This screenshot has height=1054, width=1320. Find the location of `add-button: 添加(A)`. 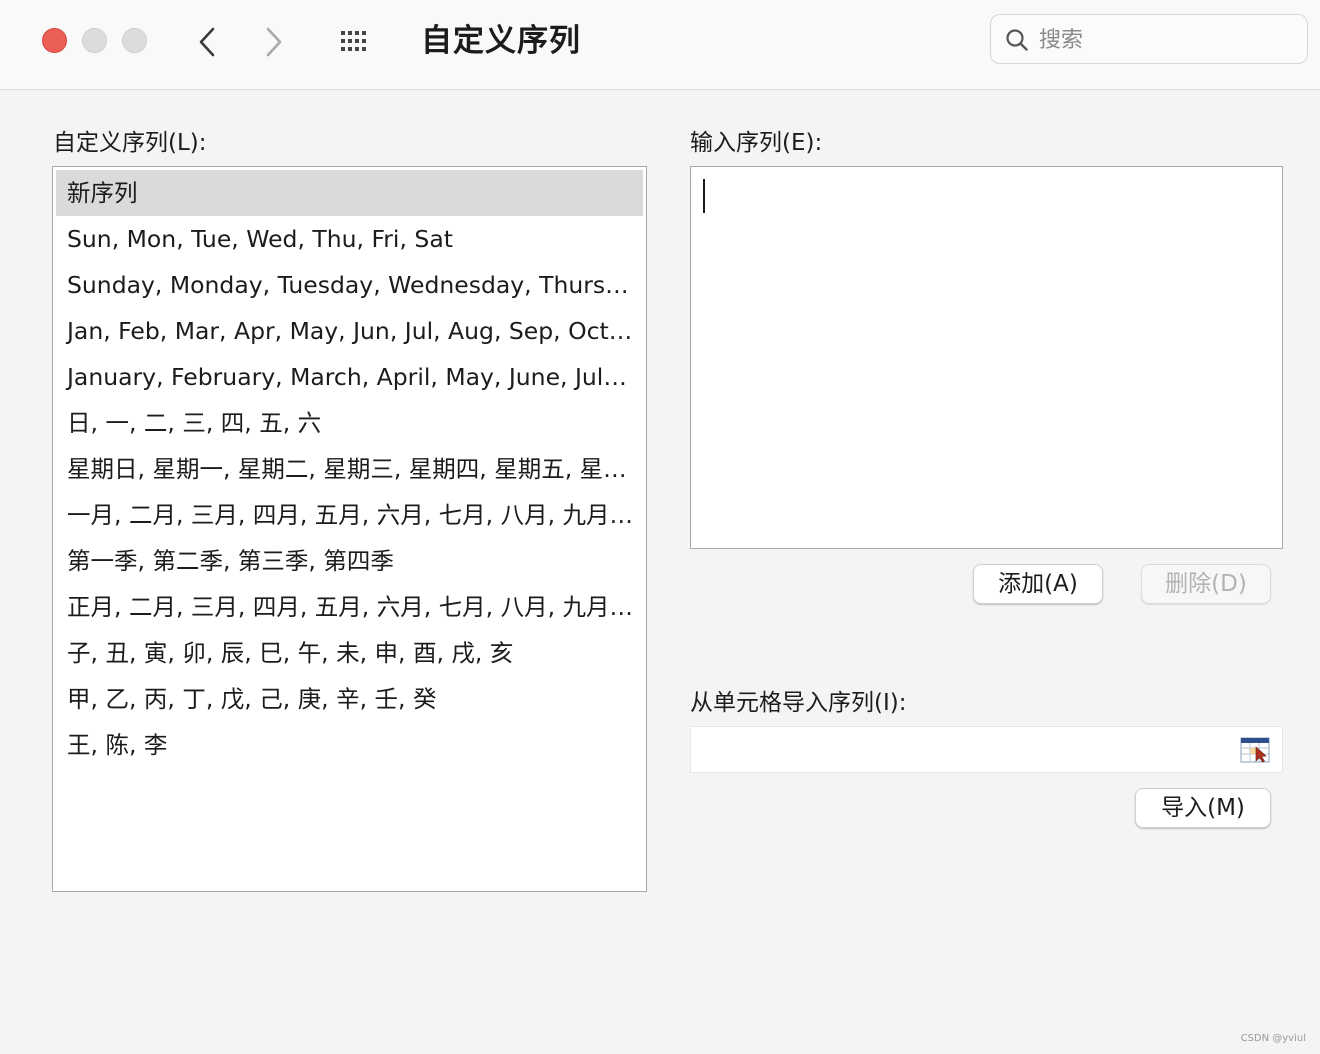

add-button: 添加(A) is located at coordinates (1038, 584).